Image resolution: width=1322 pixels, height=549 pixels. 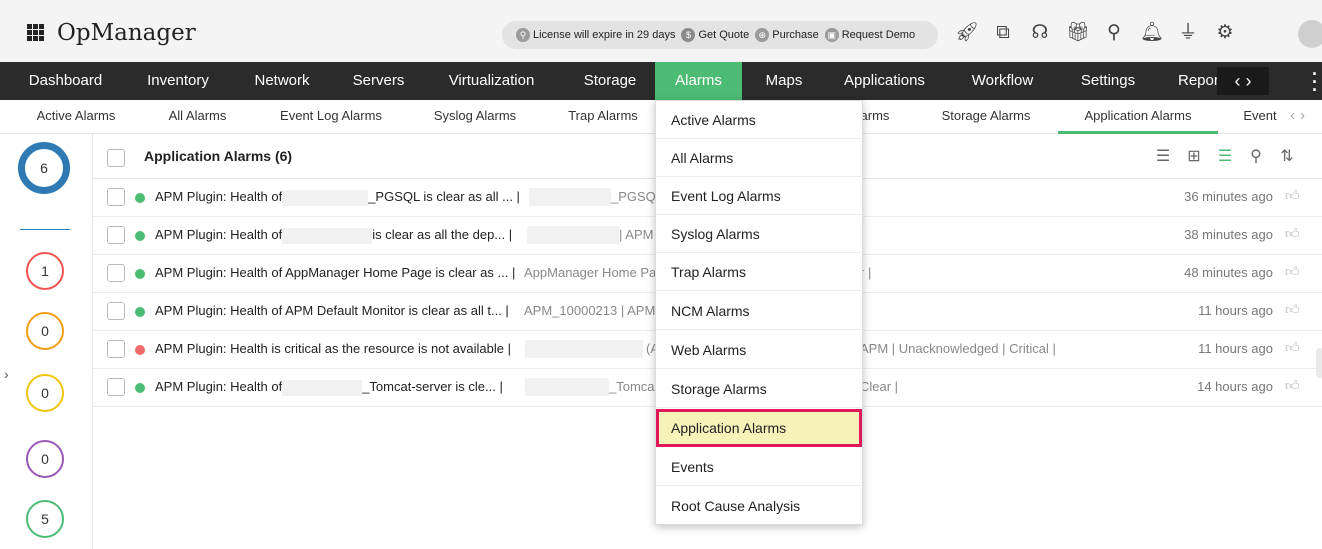 What do you see at coordinates (378, 81) in the screenshot?
I see `nav-item-servers: Servers` at bounding box center [378, 81].